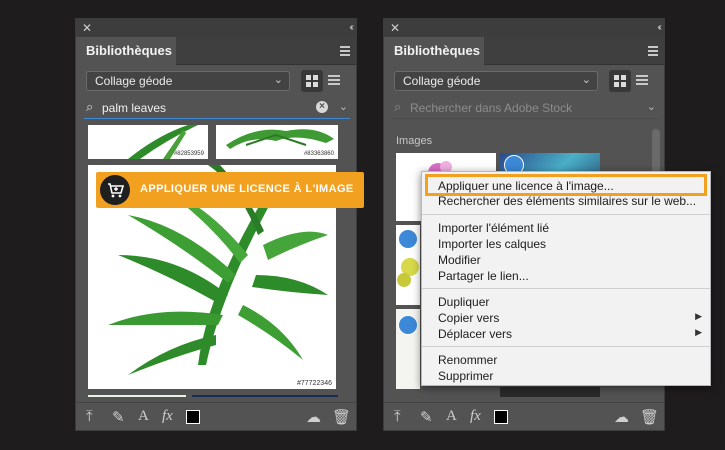  What do you see at coordinates (115, 190) in the screenshot?
I see `cart-icon` at bounding box center [115, 190].